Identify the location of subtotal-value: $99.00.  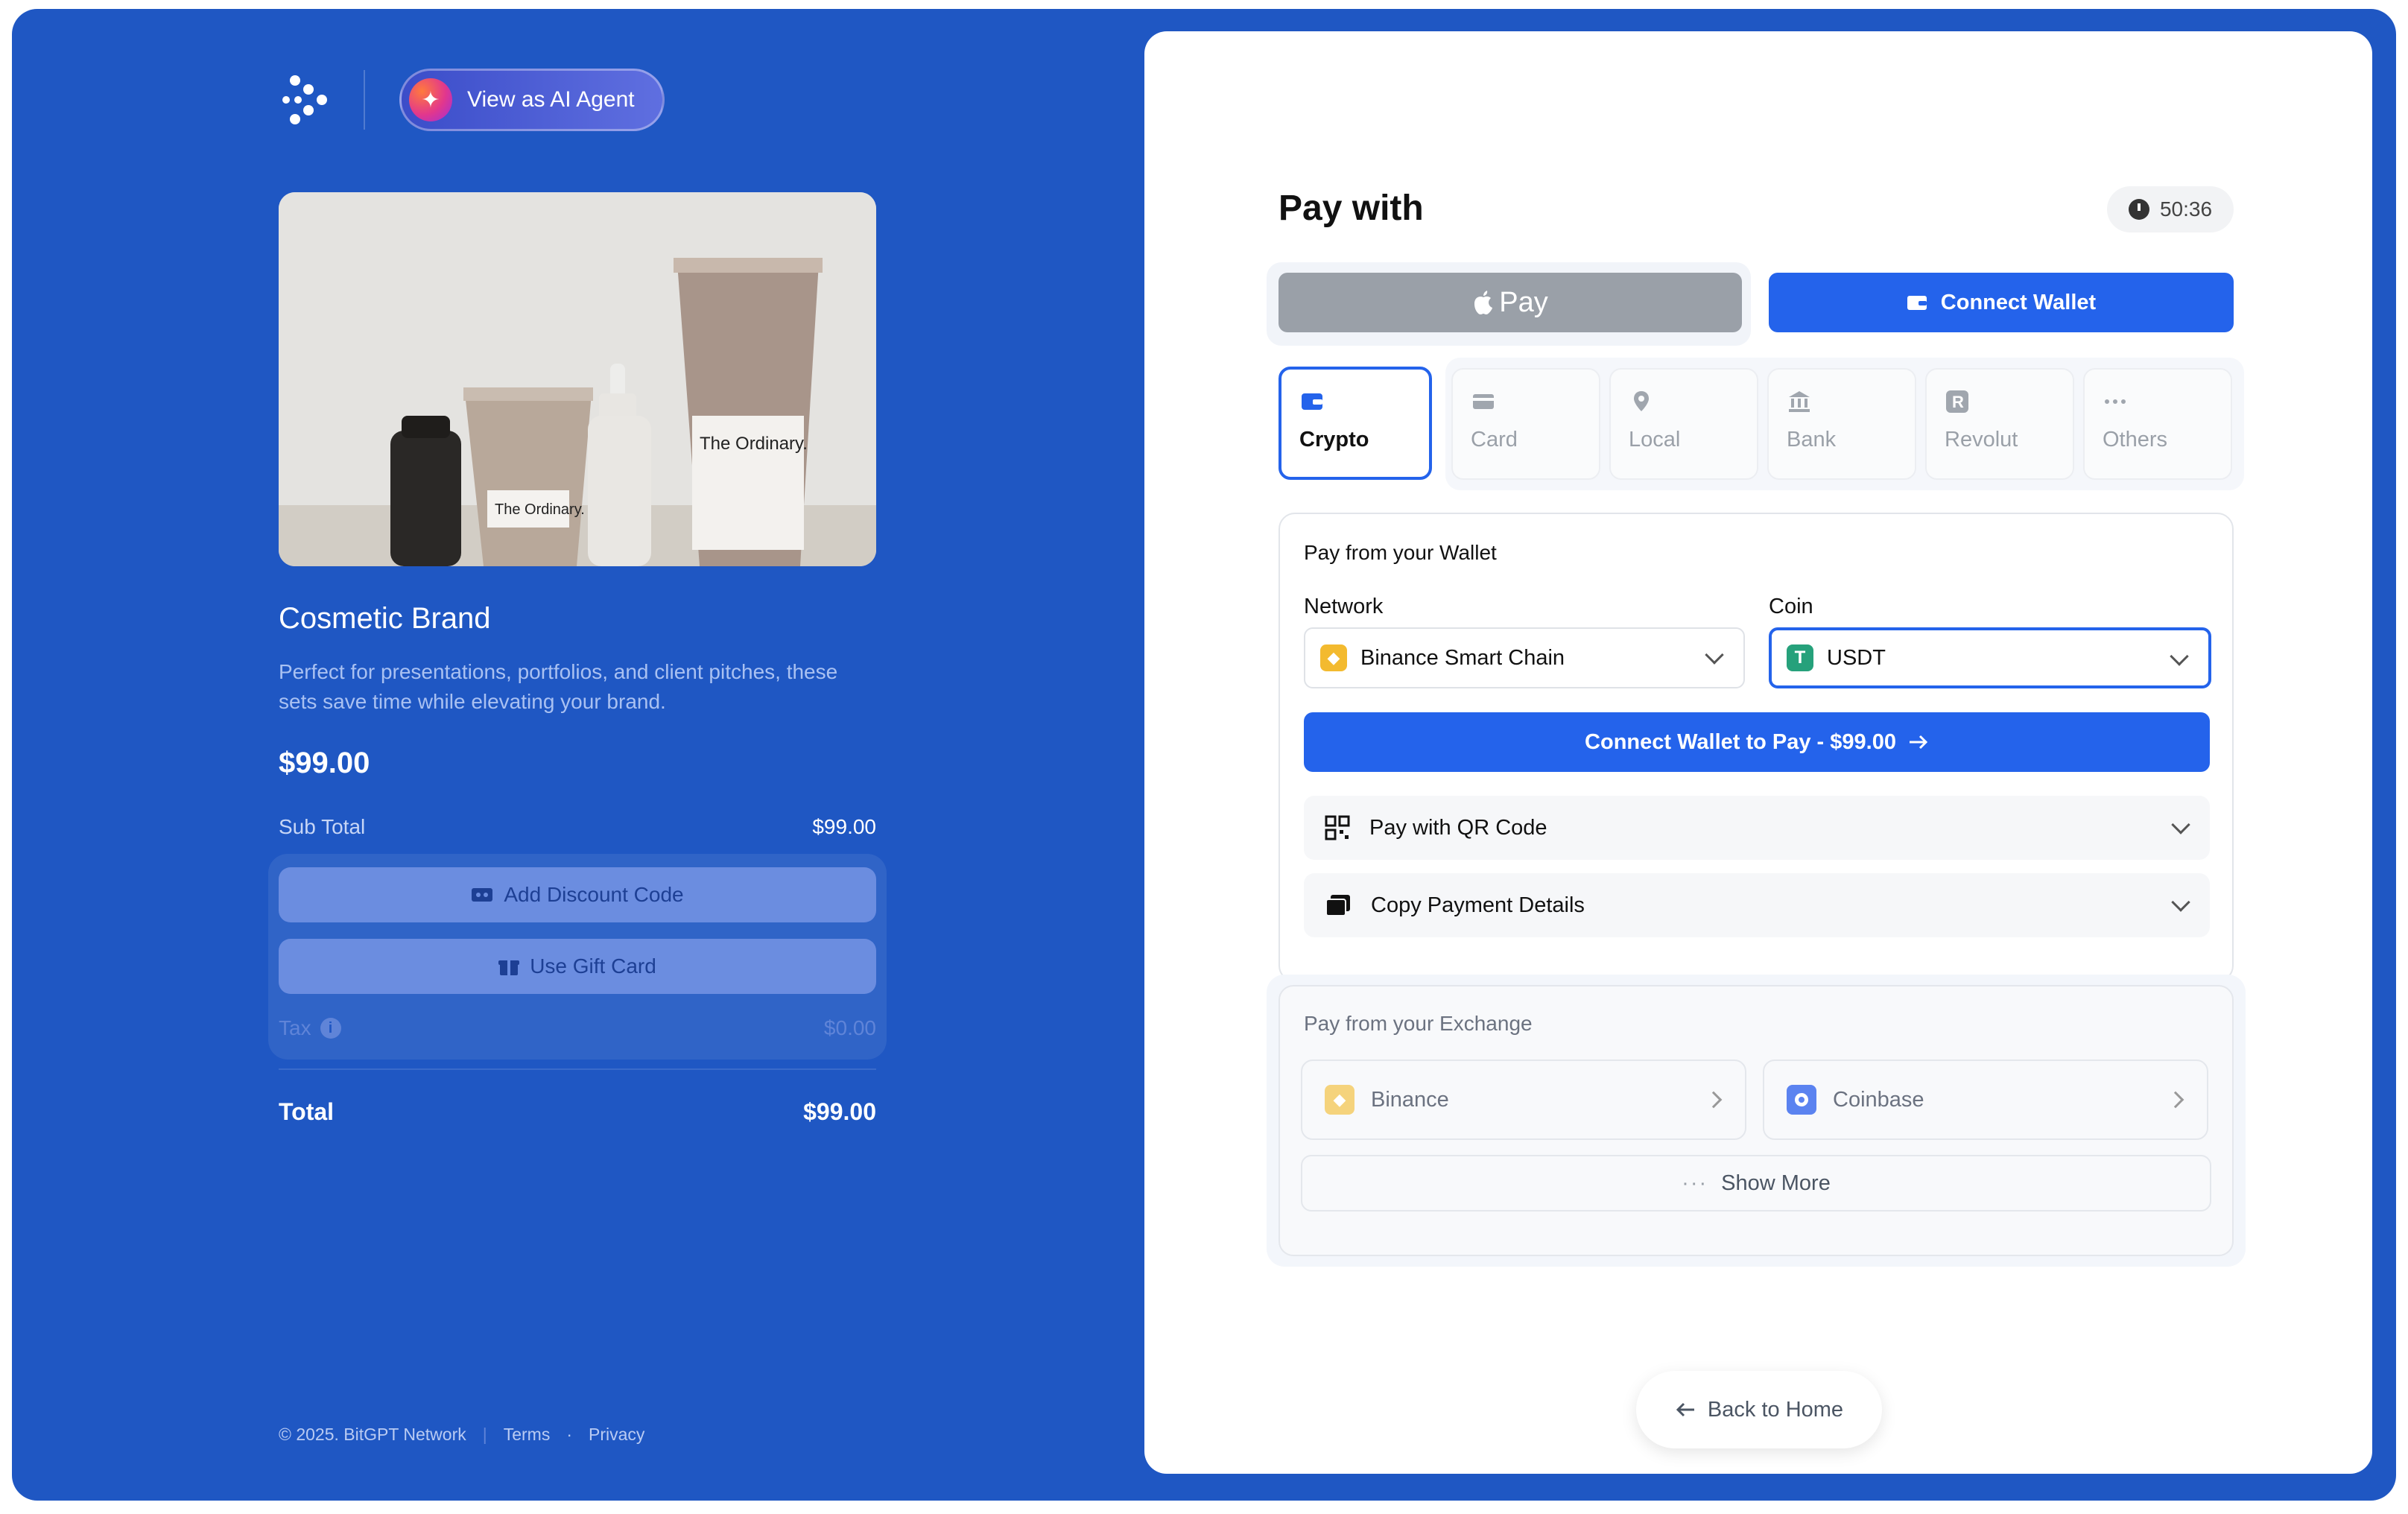
(844, 827).